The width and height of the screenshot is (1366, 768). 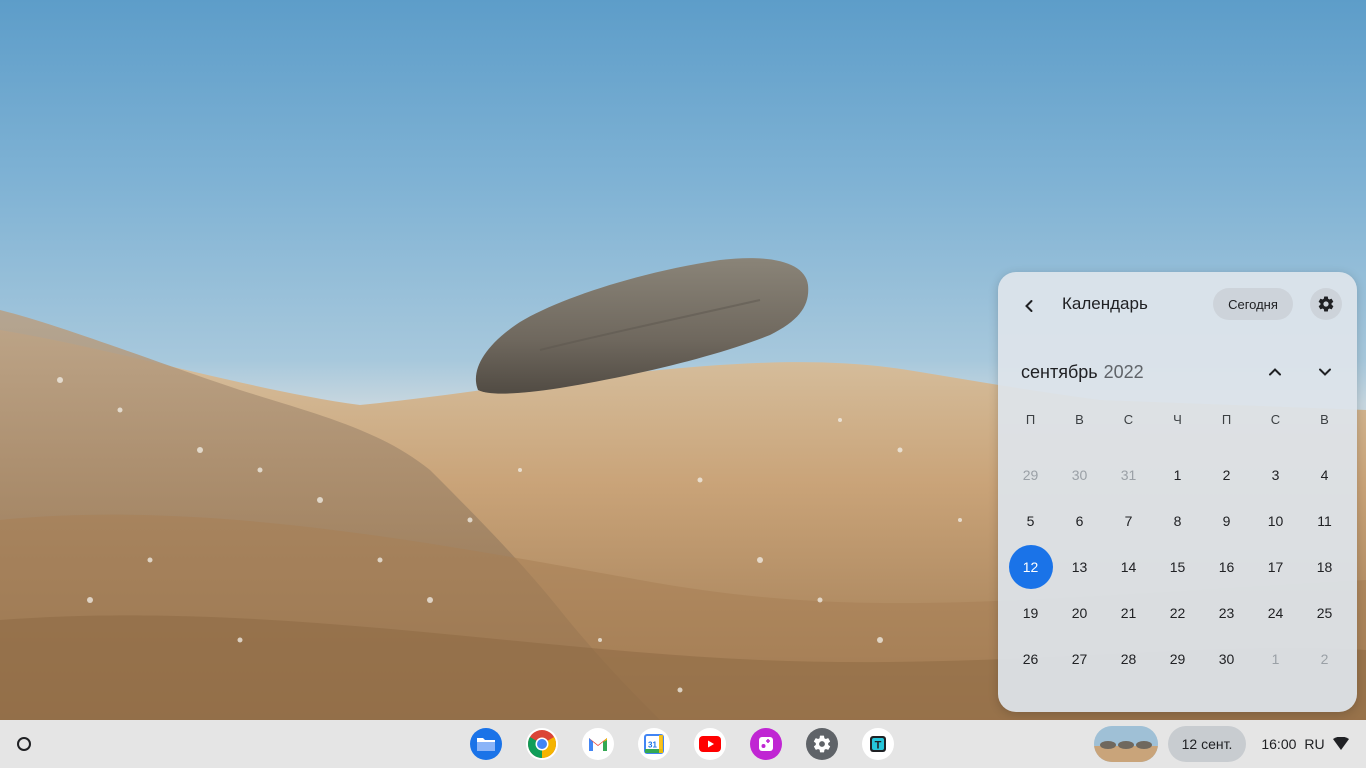 I want to click on calendar-day: 19, so click(x=1030, y=613).